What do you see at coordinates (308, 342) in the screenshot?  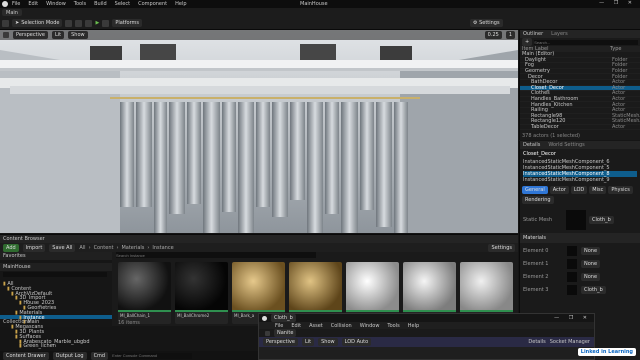 I see `me-lit-button: Lit` at bounding box center [308, 342].